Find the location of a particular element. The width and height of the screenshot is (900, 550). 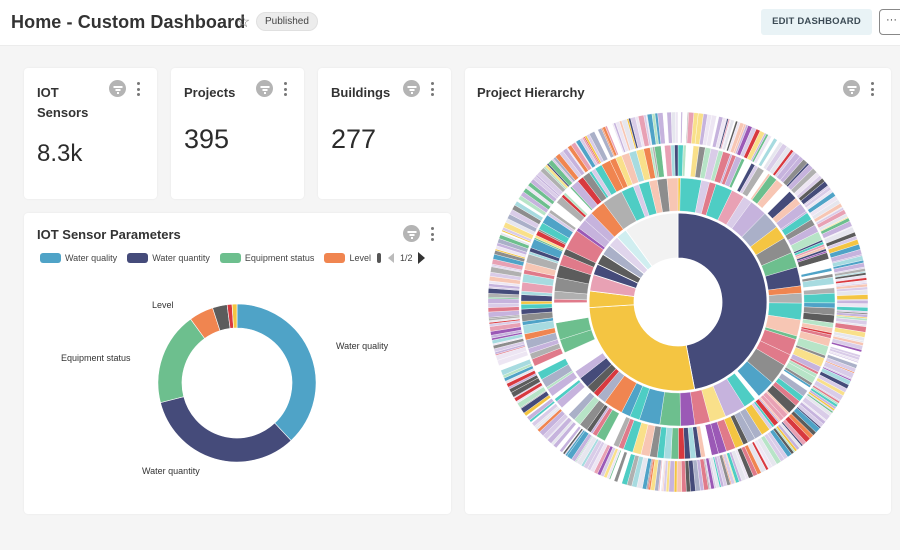

kpi-title: Projects is located at coordinates (210, 92).